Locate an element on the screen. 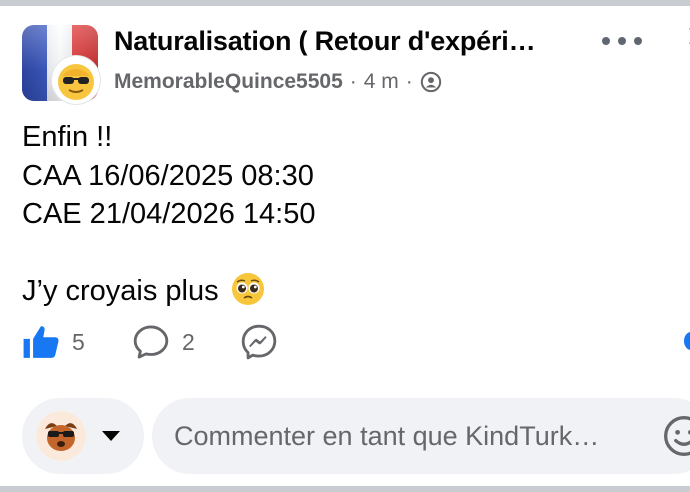 The image size is (690, 492). author-avatar is located at coordinates (76, 80).